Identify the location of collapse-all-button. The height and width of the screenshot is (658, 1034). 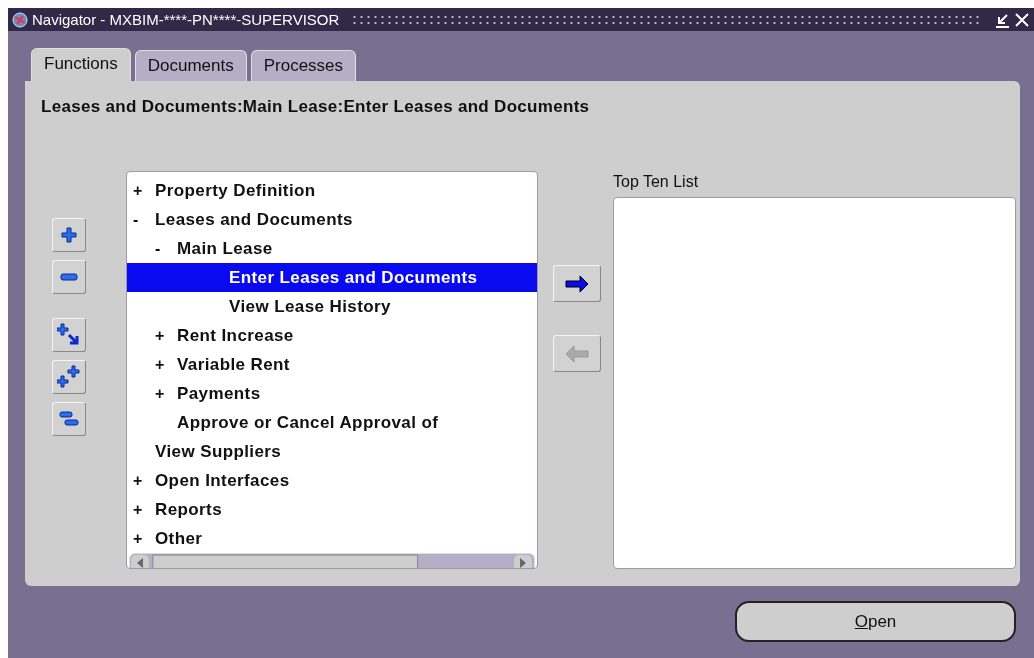
(69, 419).